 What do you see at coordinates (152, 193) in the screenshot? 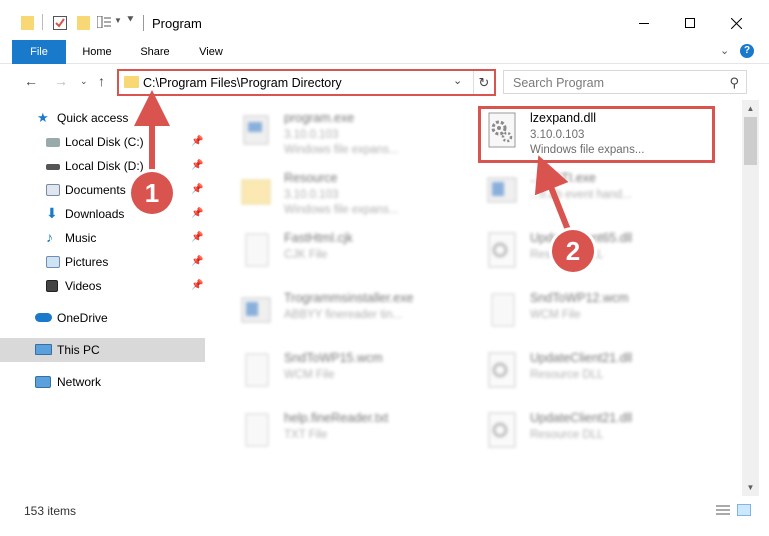
I see `callout-1: 1` at bounding box center [152, 193].